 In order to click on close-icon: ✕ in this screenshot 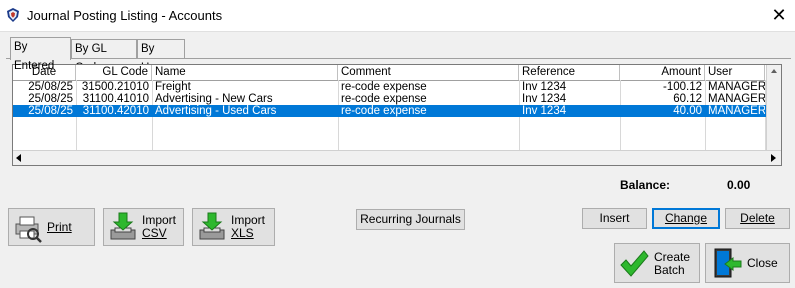, I will do `click(779, 15)`.